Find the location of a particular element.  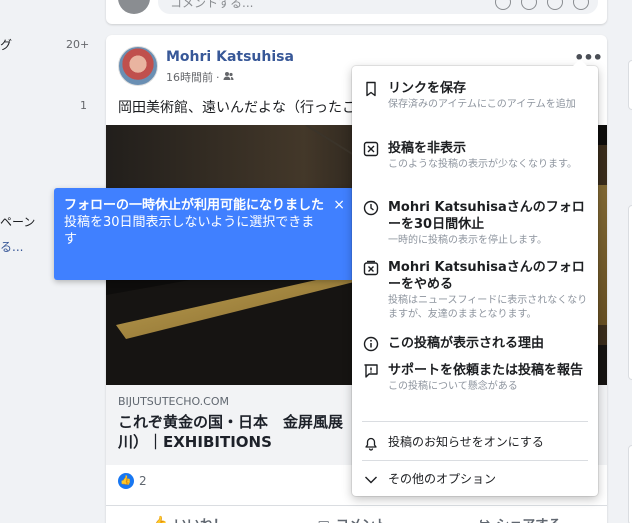

emoji-icon is located at coordinates (503, 5).